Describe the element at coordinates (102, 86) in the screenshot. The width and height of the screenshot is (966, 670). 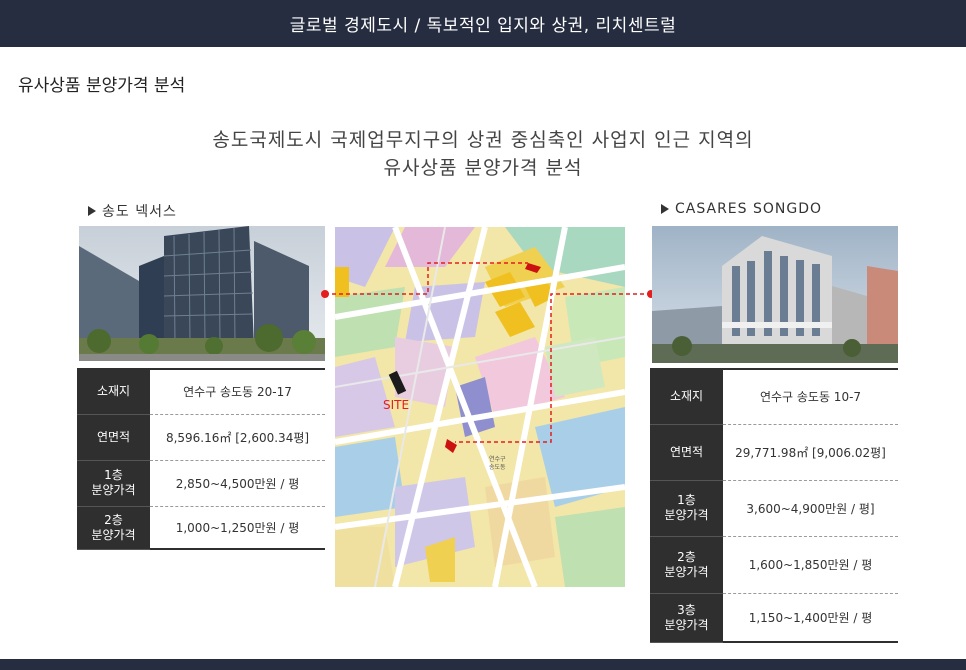
I see `section-title: 유사상품 분양가격 분석` at that location.